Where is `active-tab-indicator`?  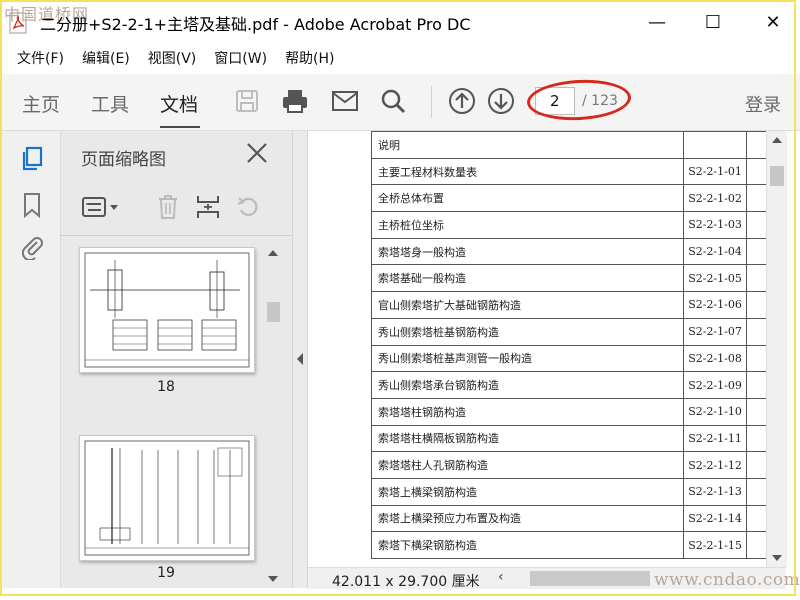 active-tab-indicator is located at coordinates (180, 127).